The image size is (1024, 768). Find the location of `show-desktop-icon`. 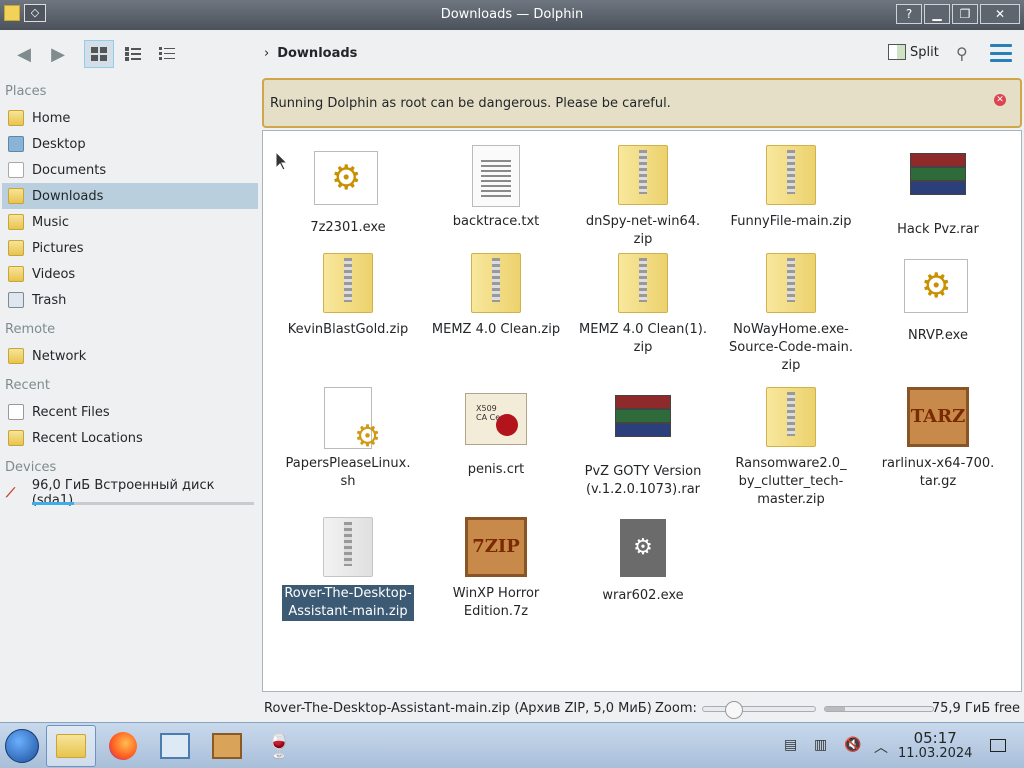

show-desktop-icon is located at coordinates (998, 745).